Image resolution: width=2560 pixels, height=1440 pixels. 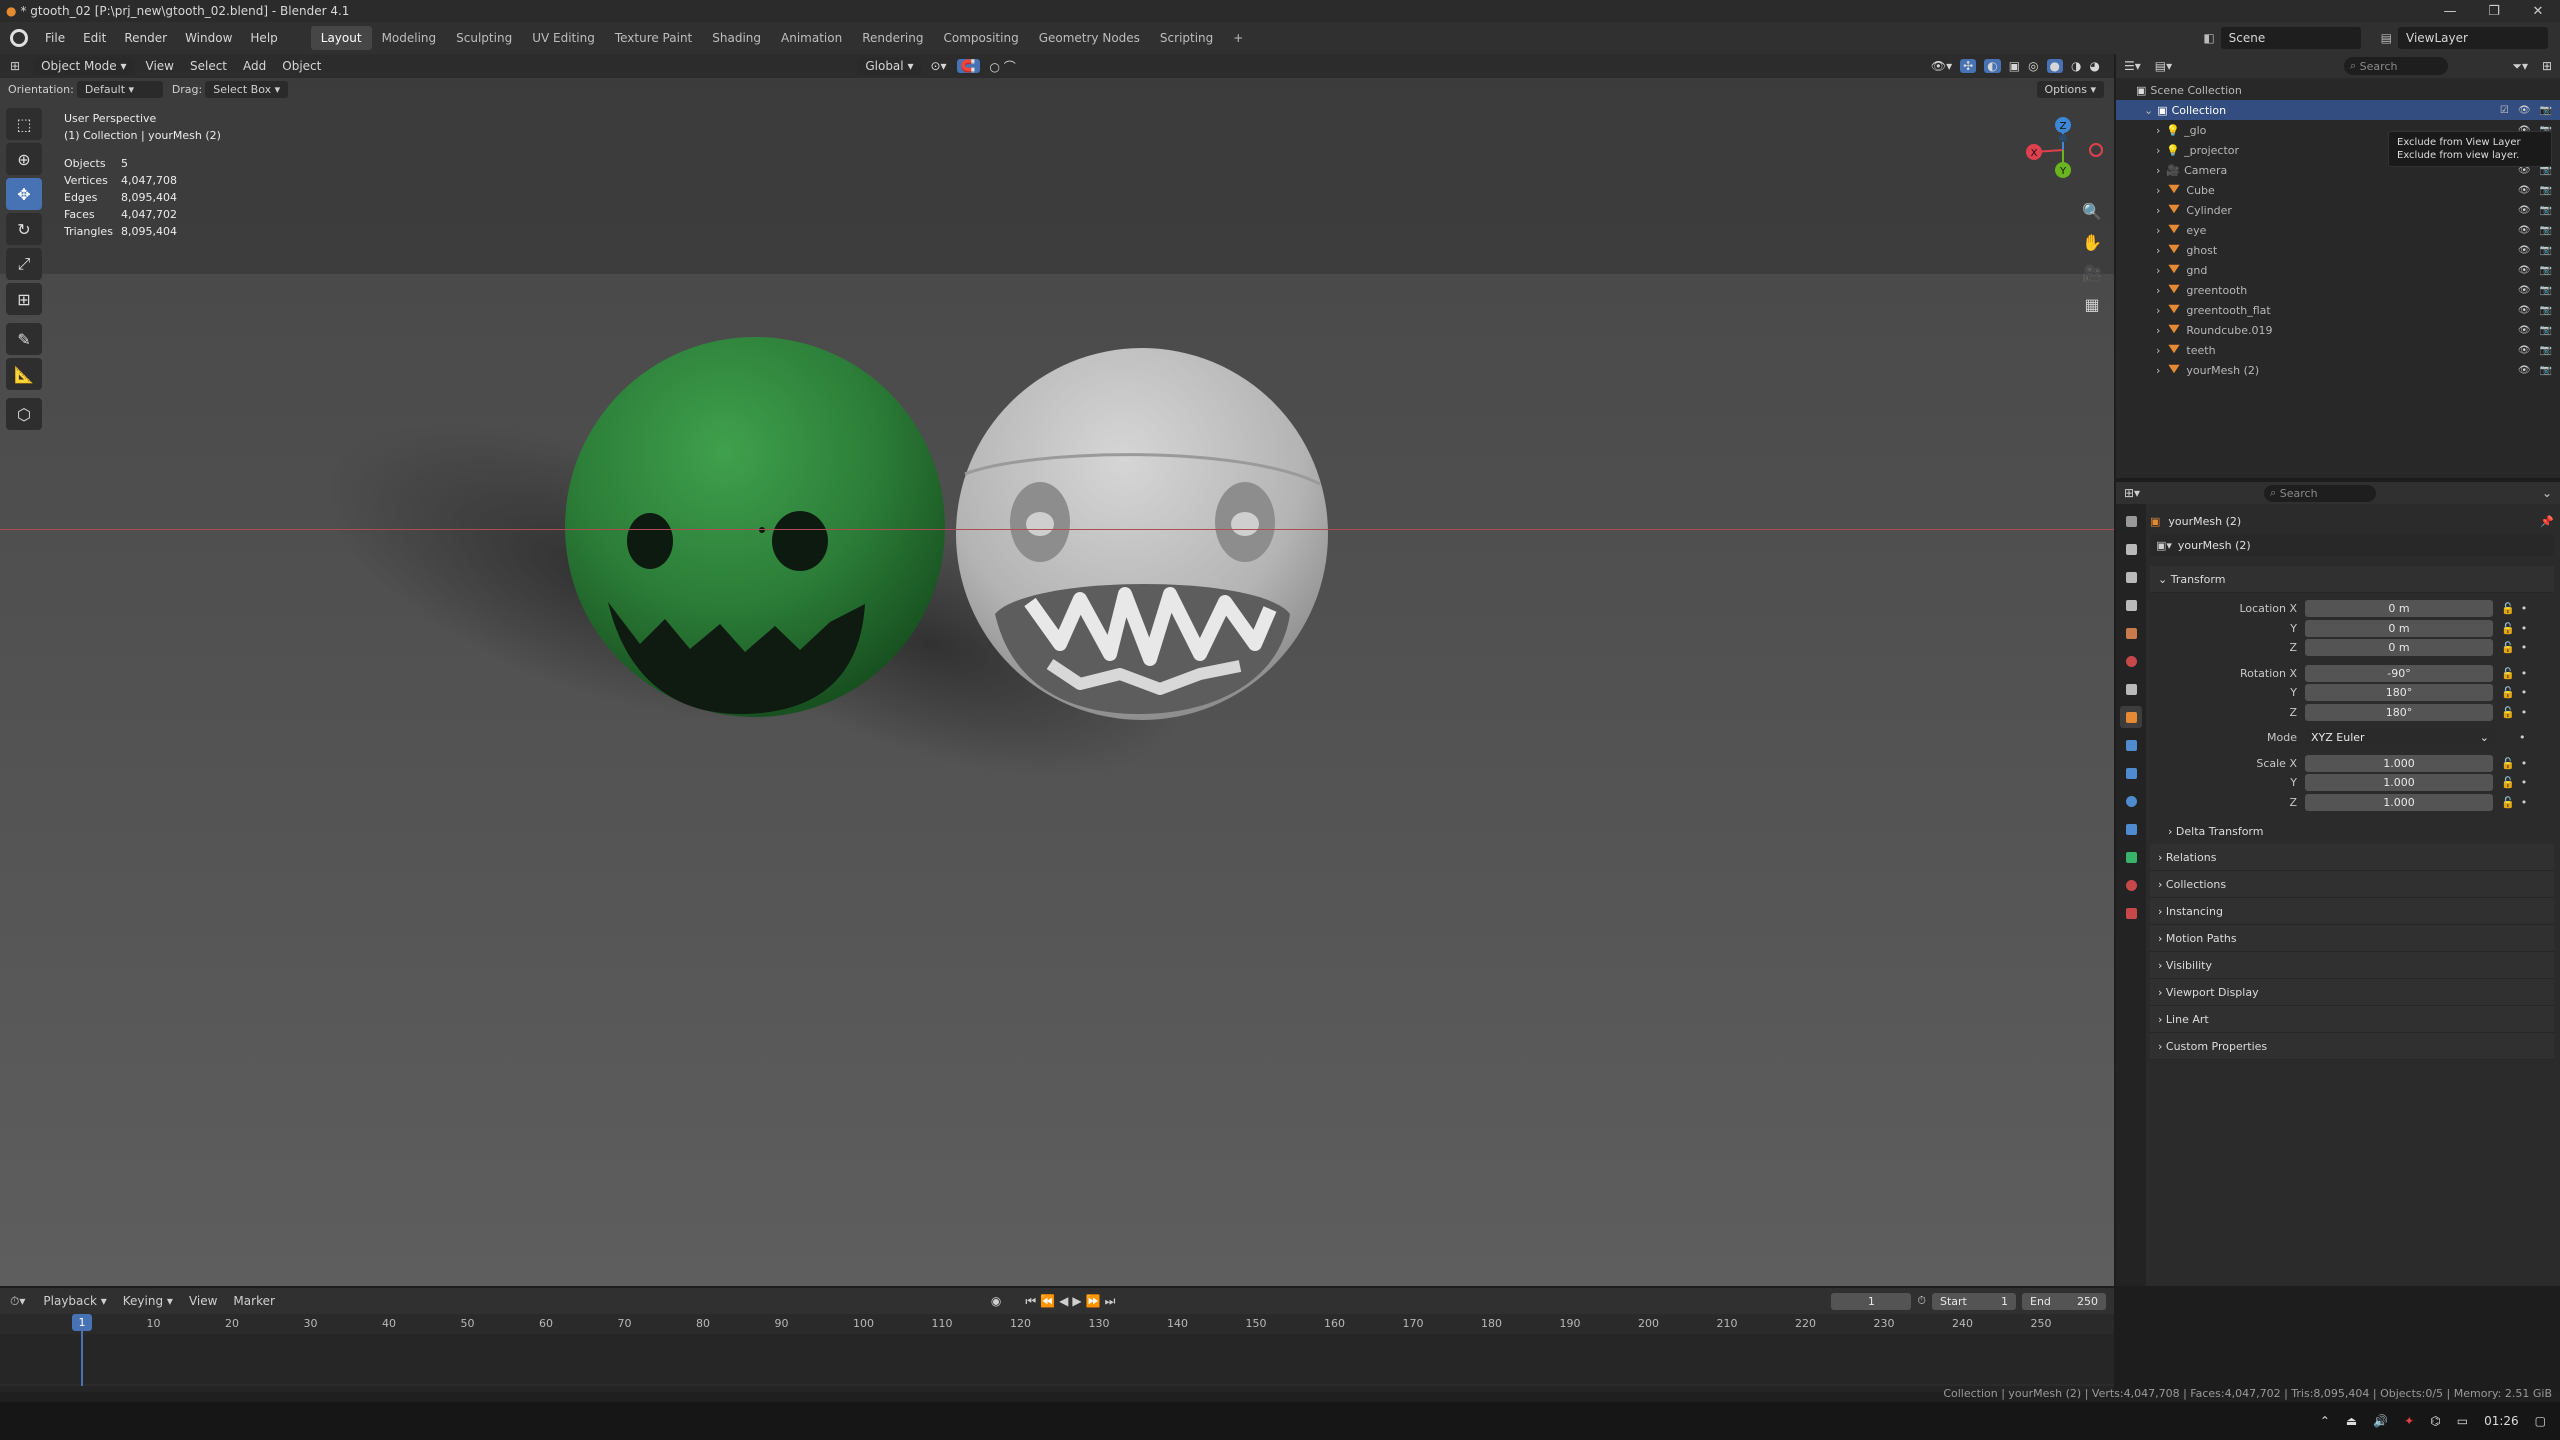 I want to click on minimize-icon: —, so click(x=2450, y=11).